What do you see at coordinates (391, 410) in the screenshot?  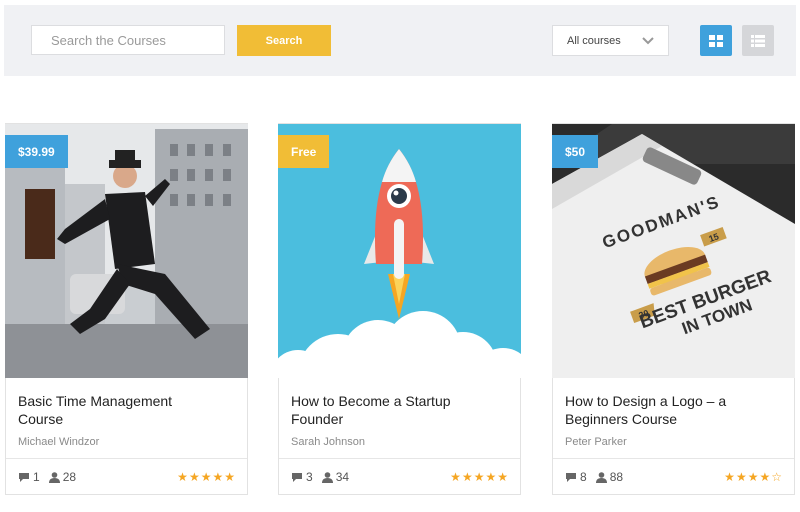 I see `course-title: How to Become a Startup Founder` at bounding box center [391, 410].